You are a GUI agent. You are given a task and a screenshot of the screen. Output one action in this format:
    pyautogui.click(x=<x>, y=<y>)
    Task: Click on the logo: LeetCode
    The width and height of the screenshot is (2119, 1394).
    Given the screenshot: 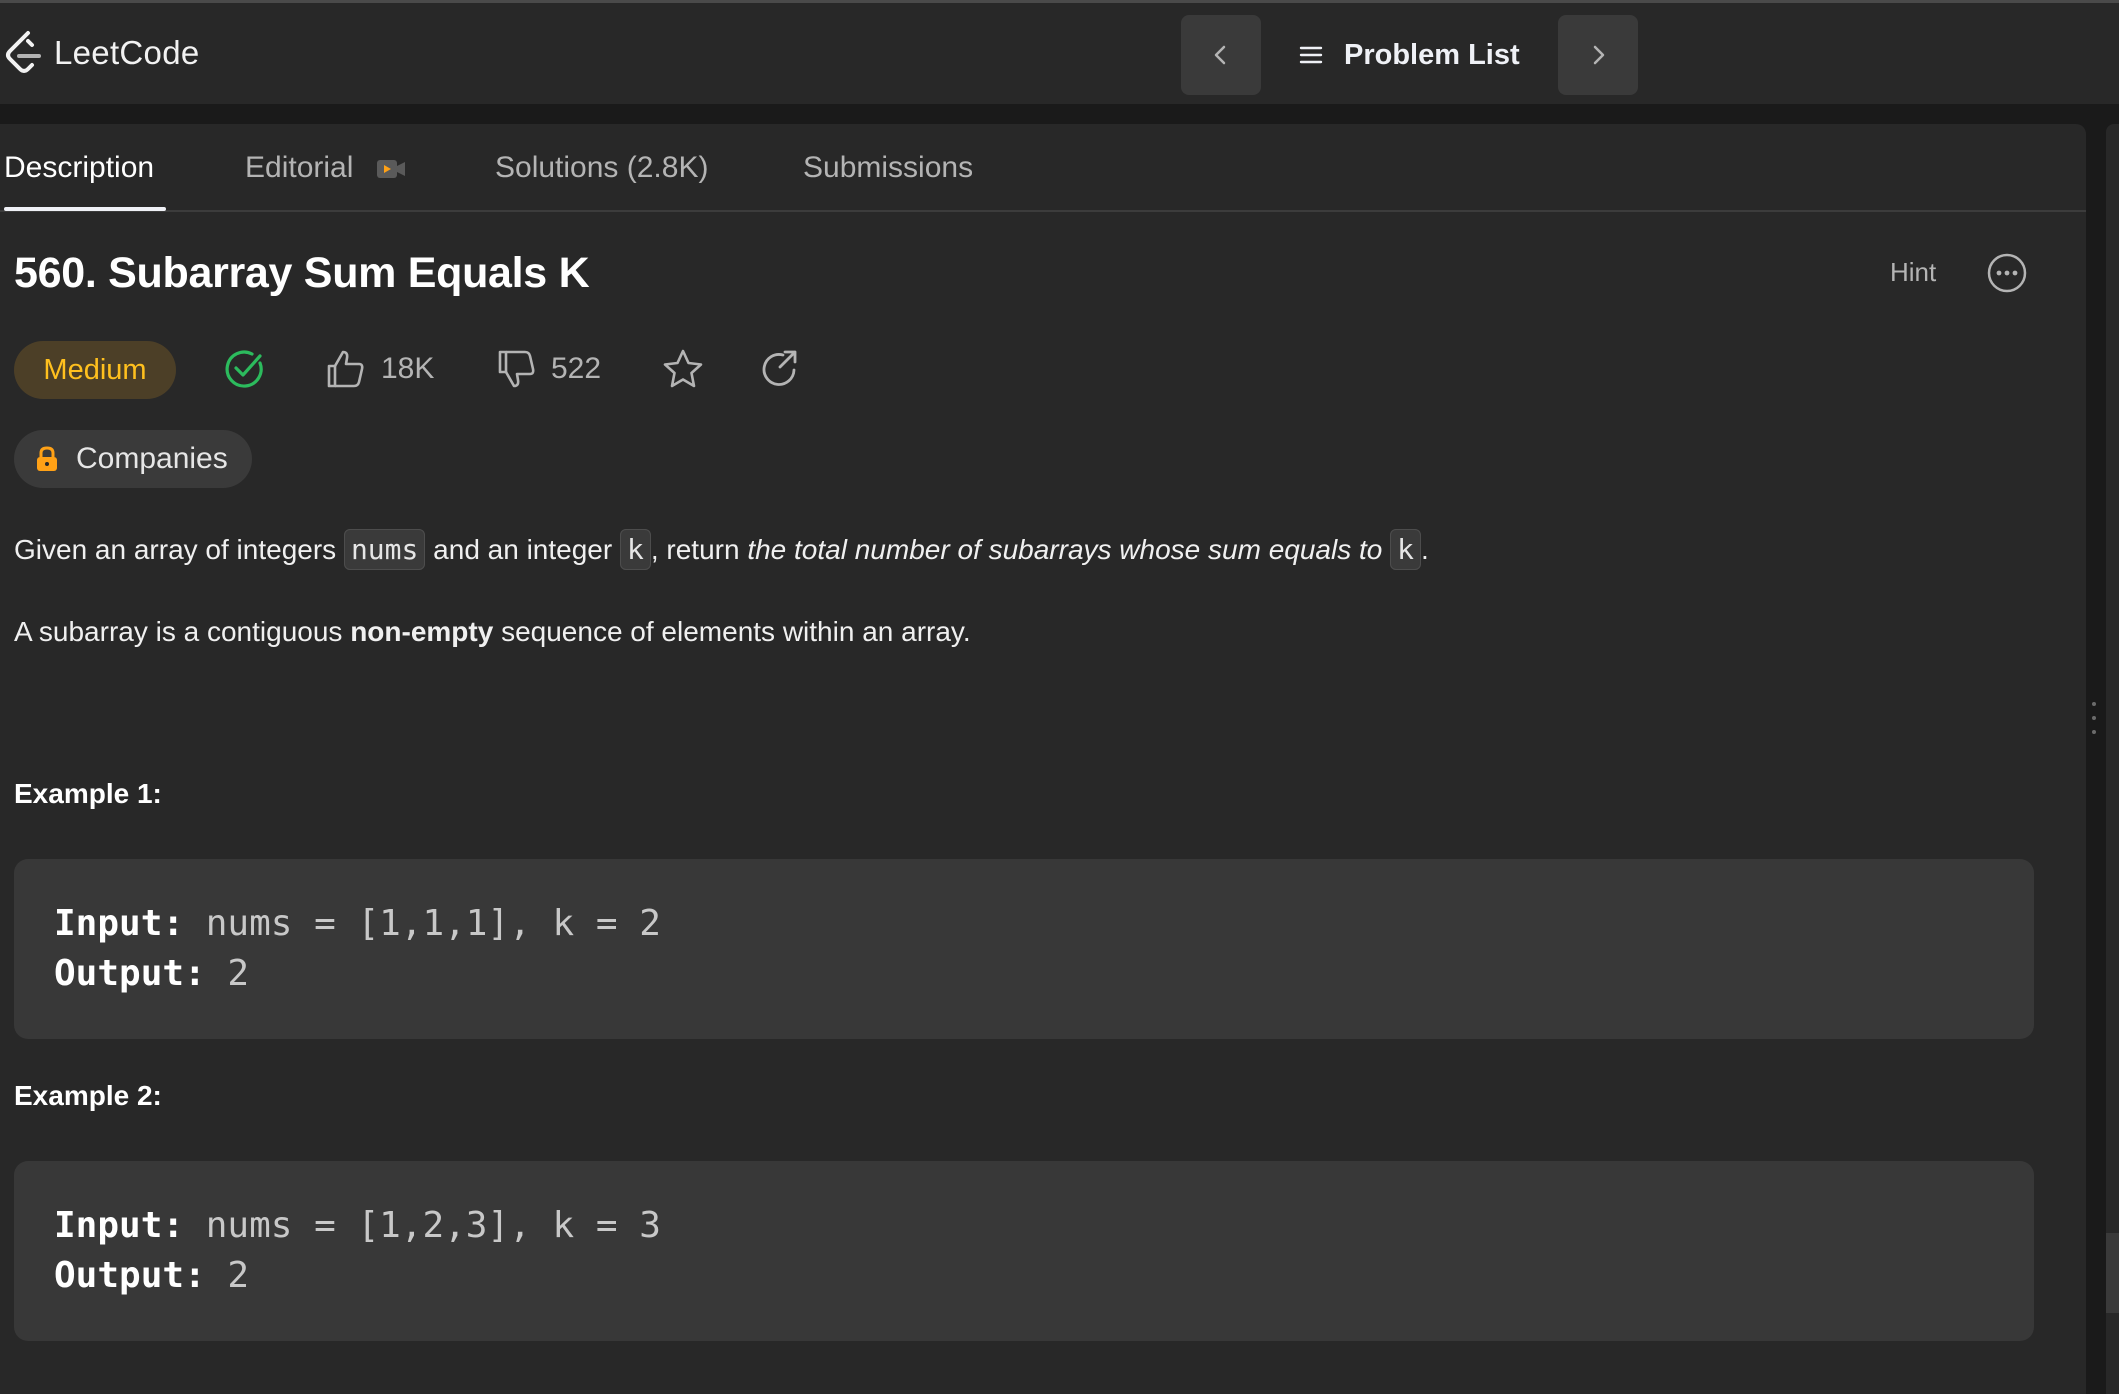 What is the action you would take?
    pyautogui.click(x=101, y=53)
    